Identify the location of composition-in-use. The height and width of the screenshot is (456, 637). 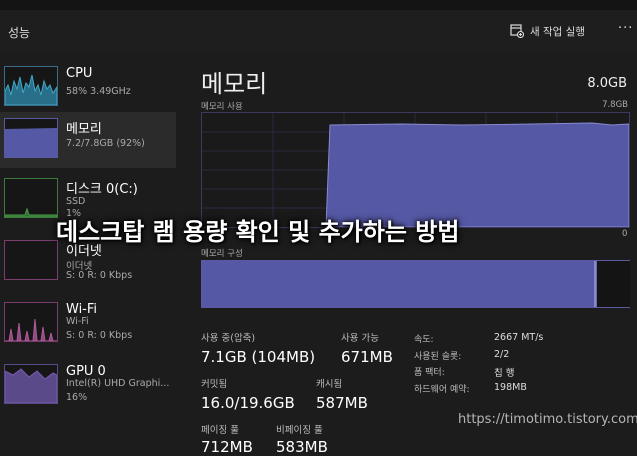
(398, 284).